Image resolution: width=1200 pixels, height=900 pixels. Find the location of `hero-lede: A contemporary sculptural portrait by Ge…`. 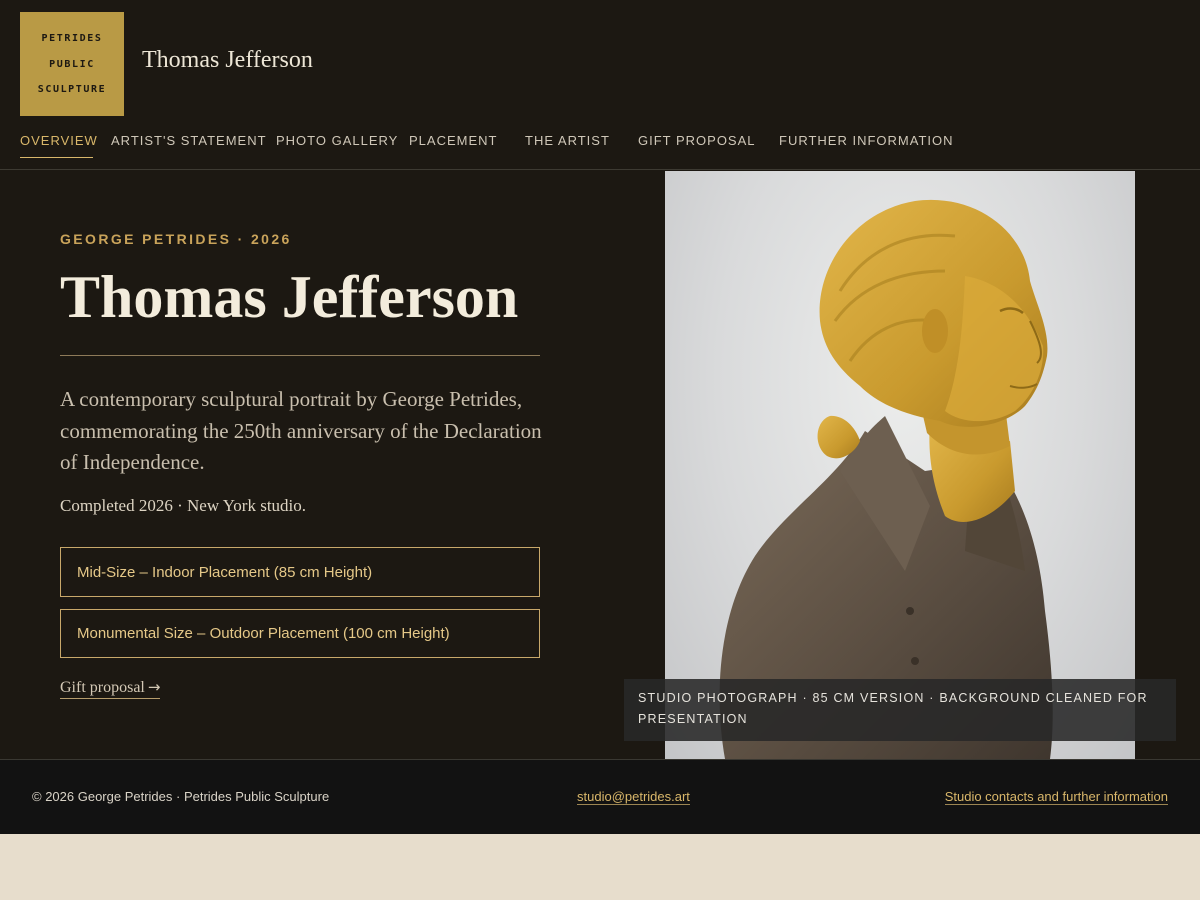

hero-lede: A contemporary sculptural portrait by Ge… is located at coordinates (301, 430).